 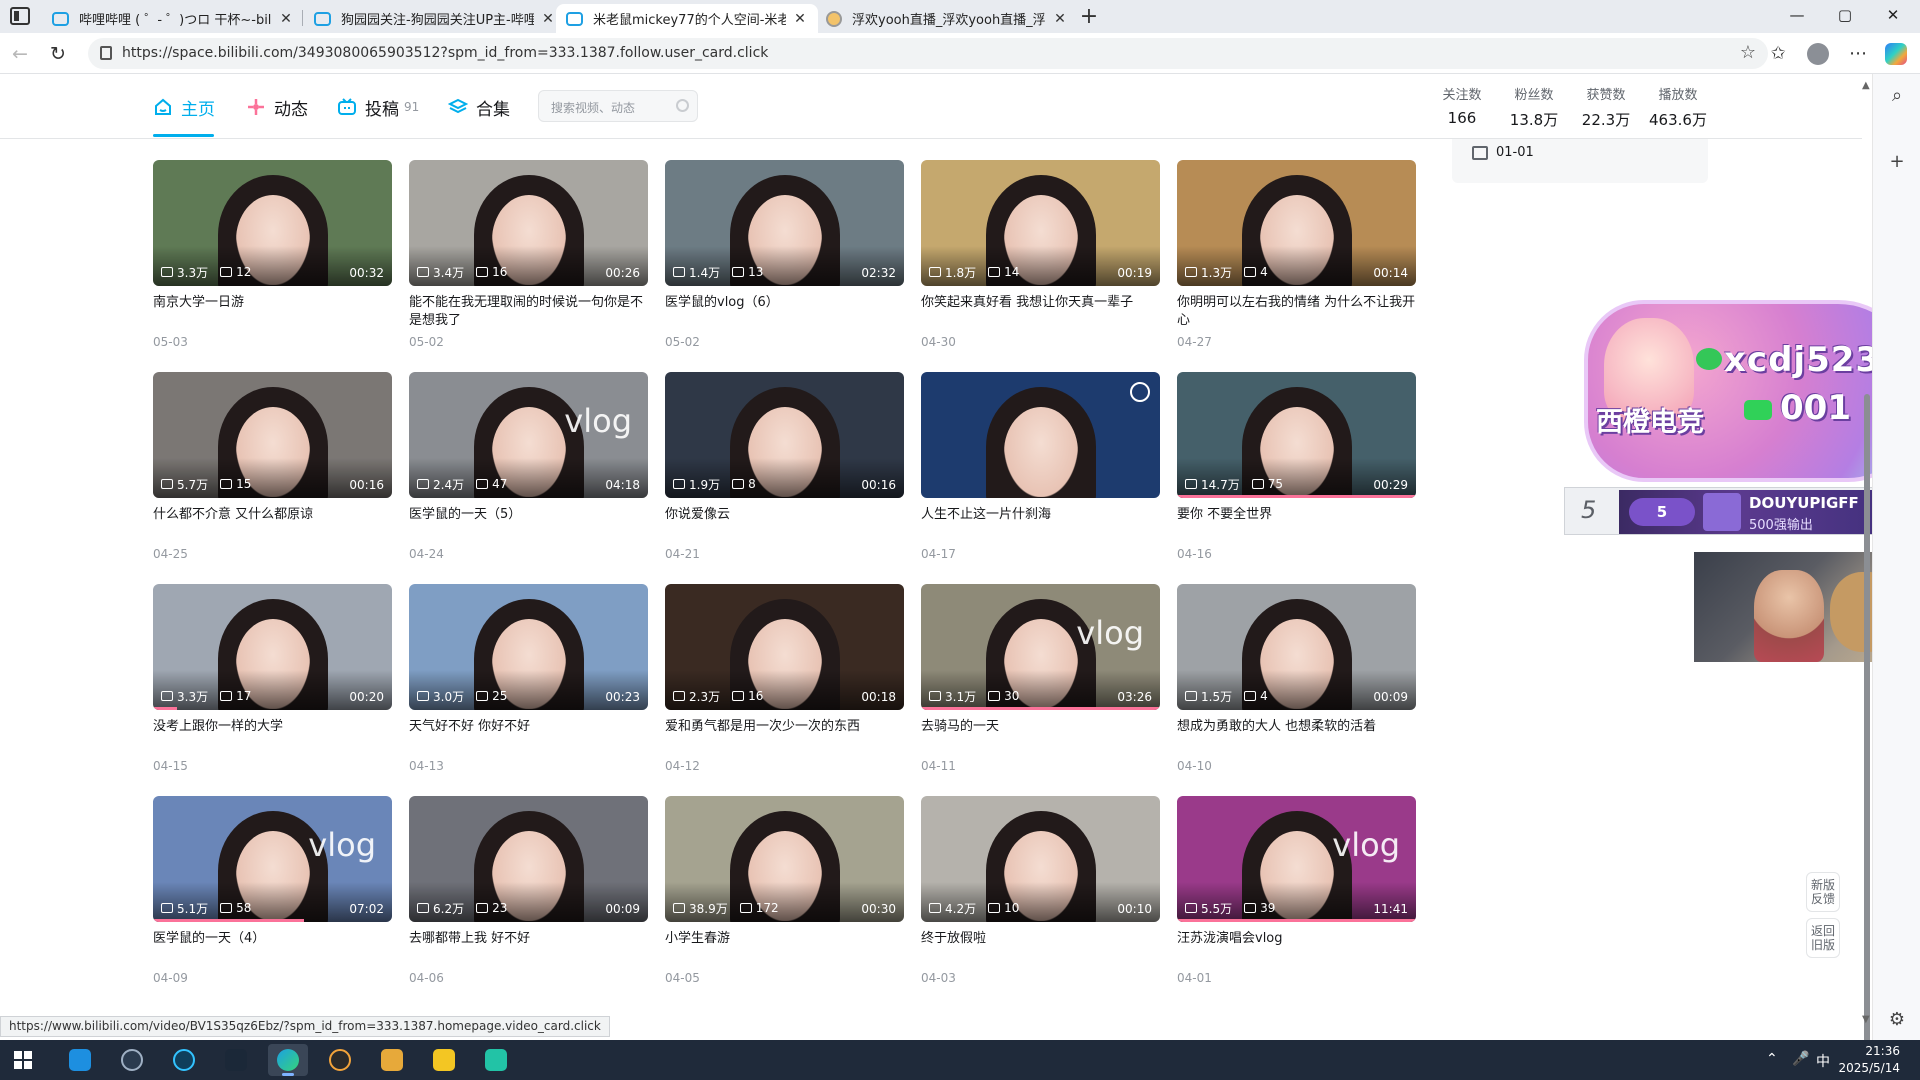 I want to click on video-card: 6.2万 23 00:09 去哪都带上我 好不好 04-06, so click(x=528, y=896).